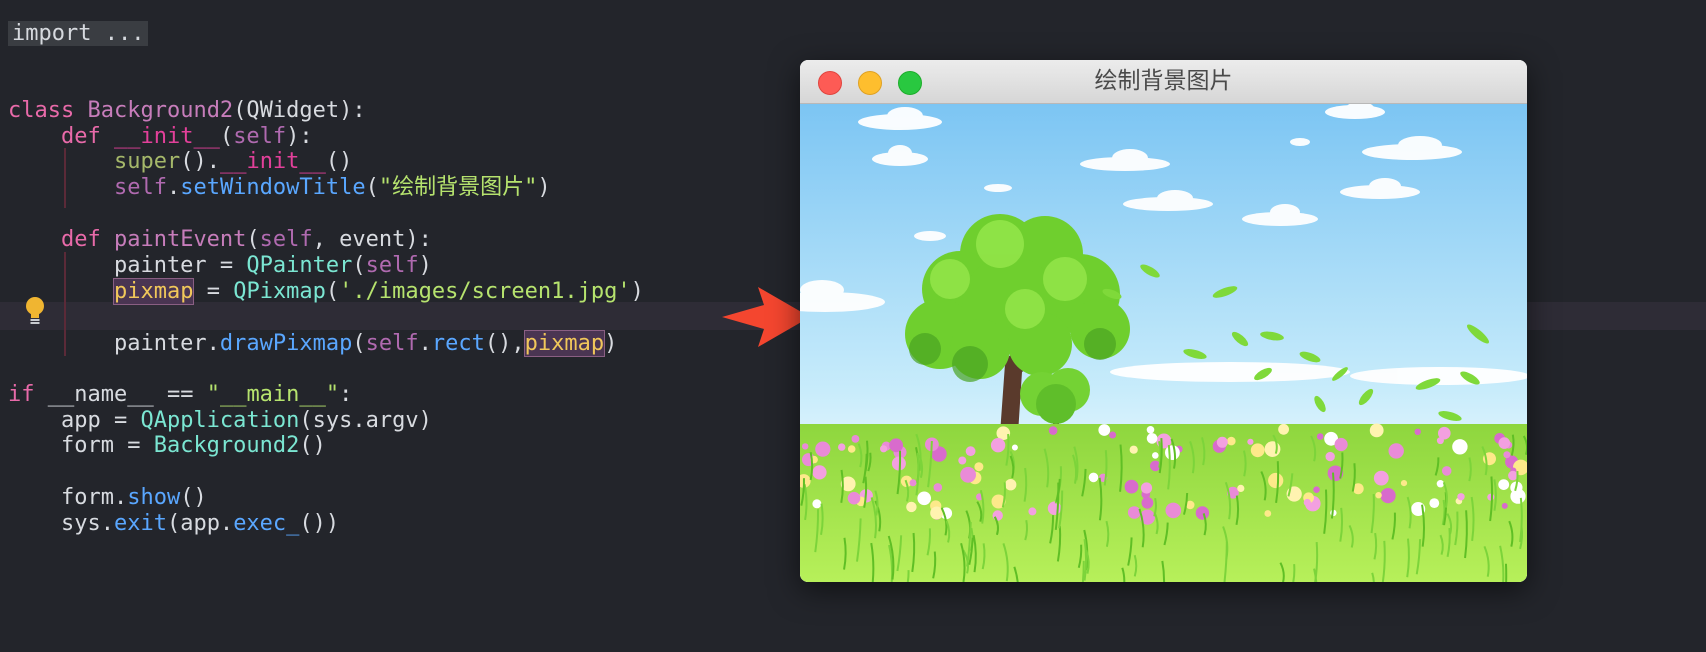  What do you see at coordinates (372, 239) in the screenshot?
I see `code-token: , event):` at bounding box center [372, 239].